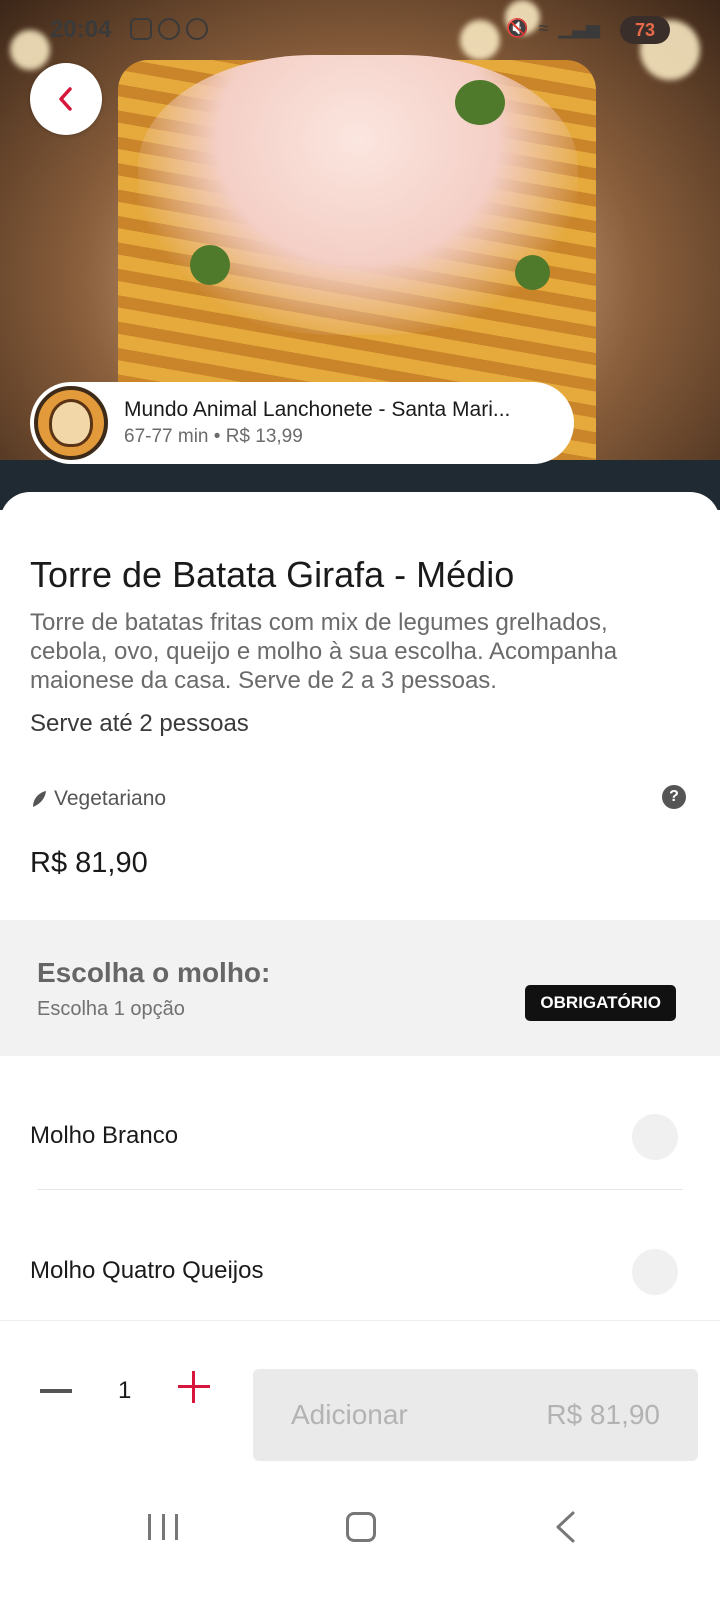 This screenshot has height=1600, width=720. I want to click on option-label: Molho Quatro Queijos, so click(147, 1270).